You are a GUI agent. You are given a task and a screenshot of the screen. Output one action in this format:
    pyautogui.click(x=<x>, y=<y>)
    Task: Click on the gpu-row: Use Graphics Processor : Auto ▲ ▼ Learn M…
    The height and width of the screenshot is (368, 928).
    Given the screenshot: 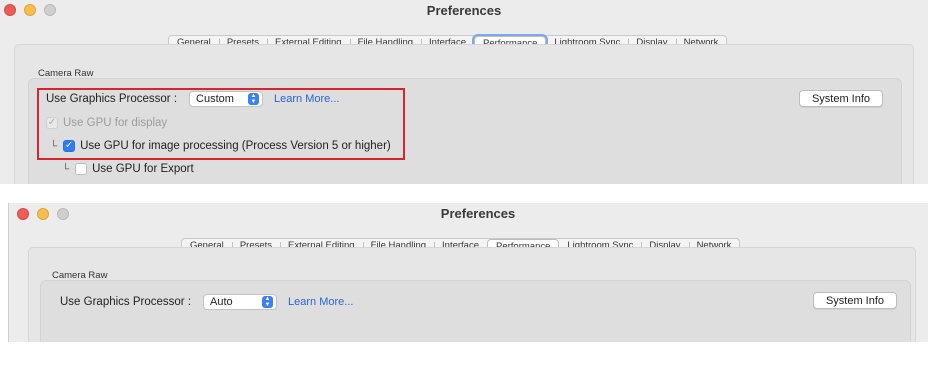 What is the action you would take?
    pyautogui.click(x=206, y=302)
    